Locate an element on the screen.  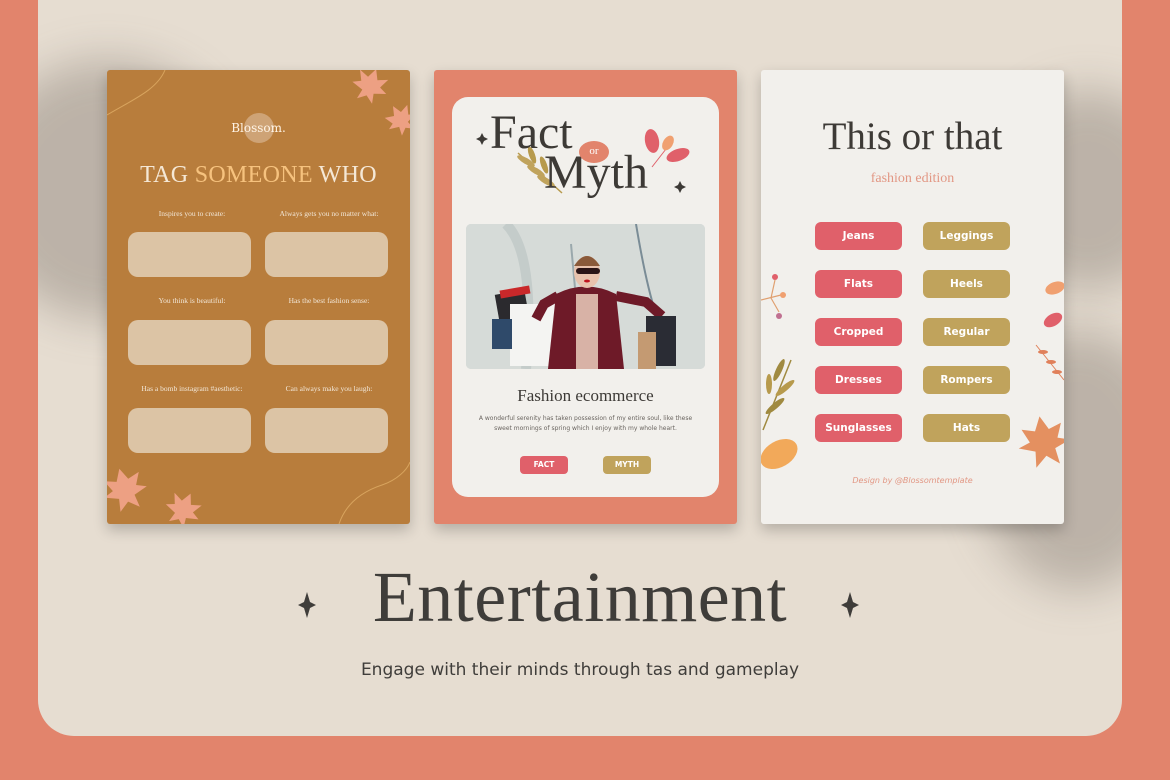
fashion-photo is located at coordinates (585, 296).